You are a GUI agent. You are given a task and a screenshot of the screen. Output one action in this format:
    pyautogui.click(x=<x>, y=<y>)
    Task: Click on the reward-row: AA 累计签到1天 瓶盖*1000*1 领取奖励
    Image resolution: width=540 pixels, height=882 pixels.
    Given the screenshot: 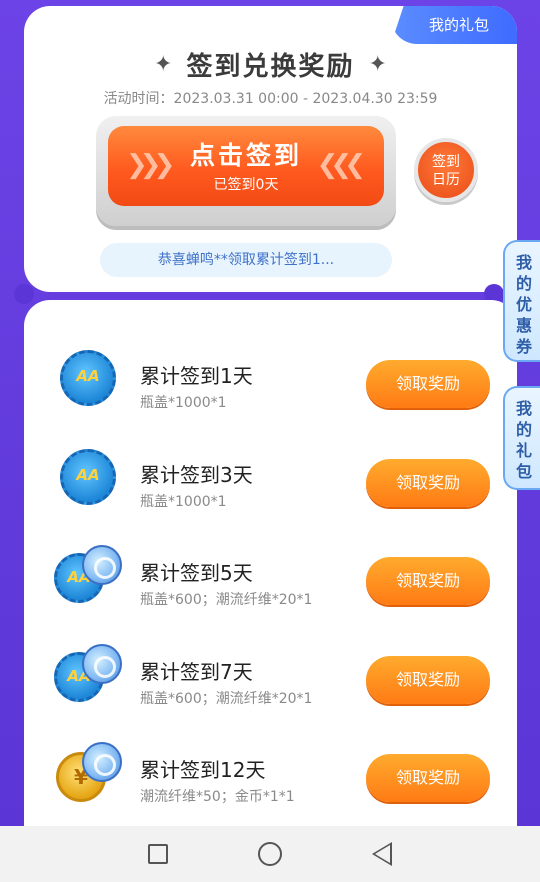 What is the action you would take?
    pyautogui.click(x=270, y=385)
    